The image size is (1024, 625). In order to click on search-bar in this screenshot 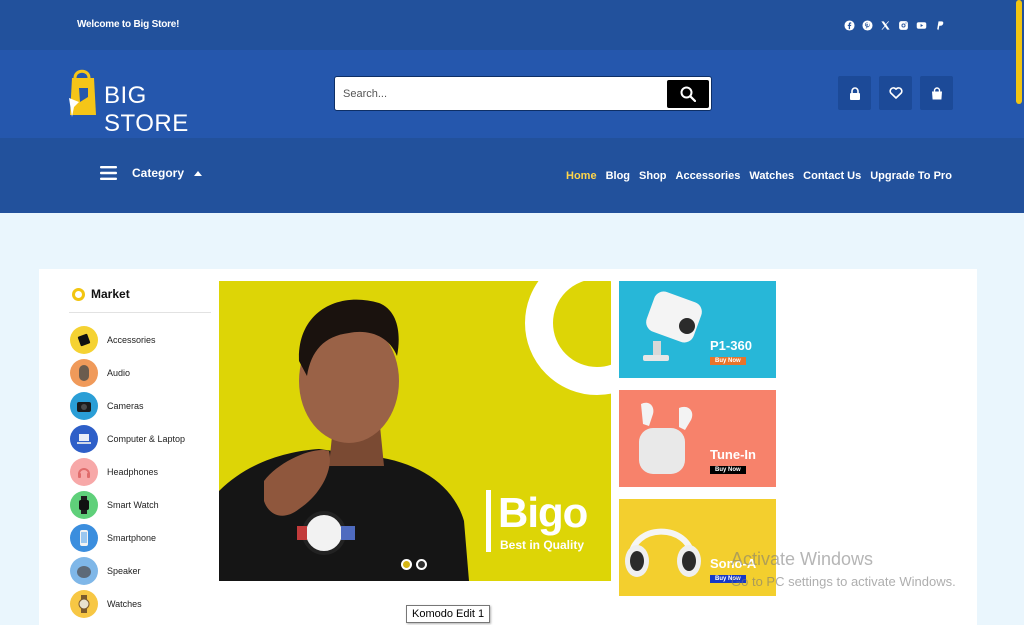, I will do `click(523, 93)`.